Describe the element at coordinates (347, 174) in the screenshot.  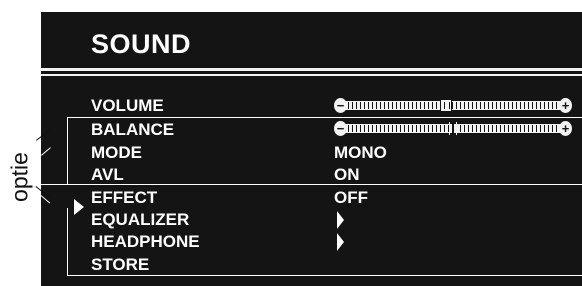
I see `avl-value: ON` at that location.